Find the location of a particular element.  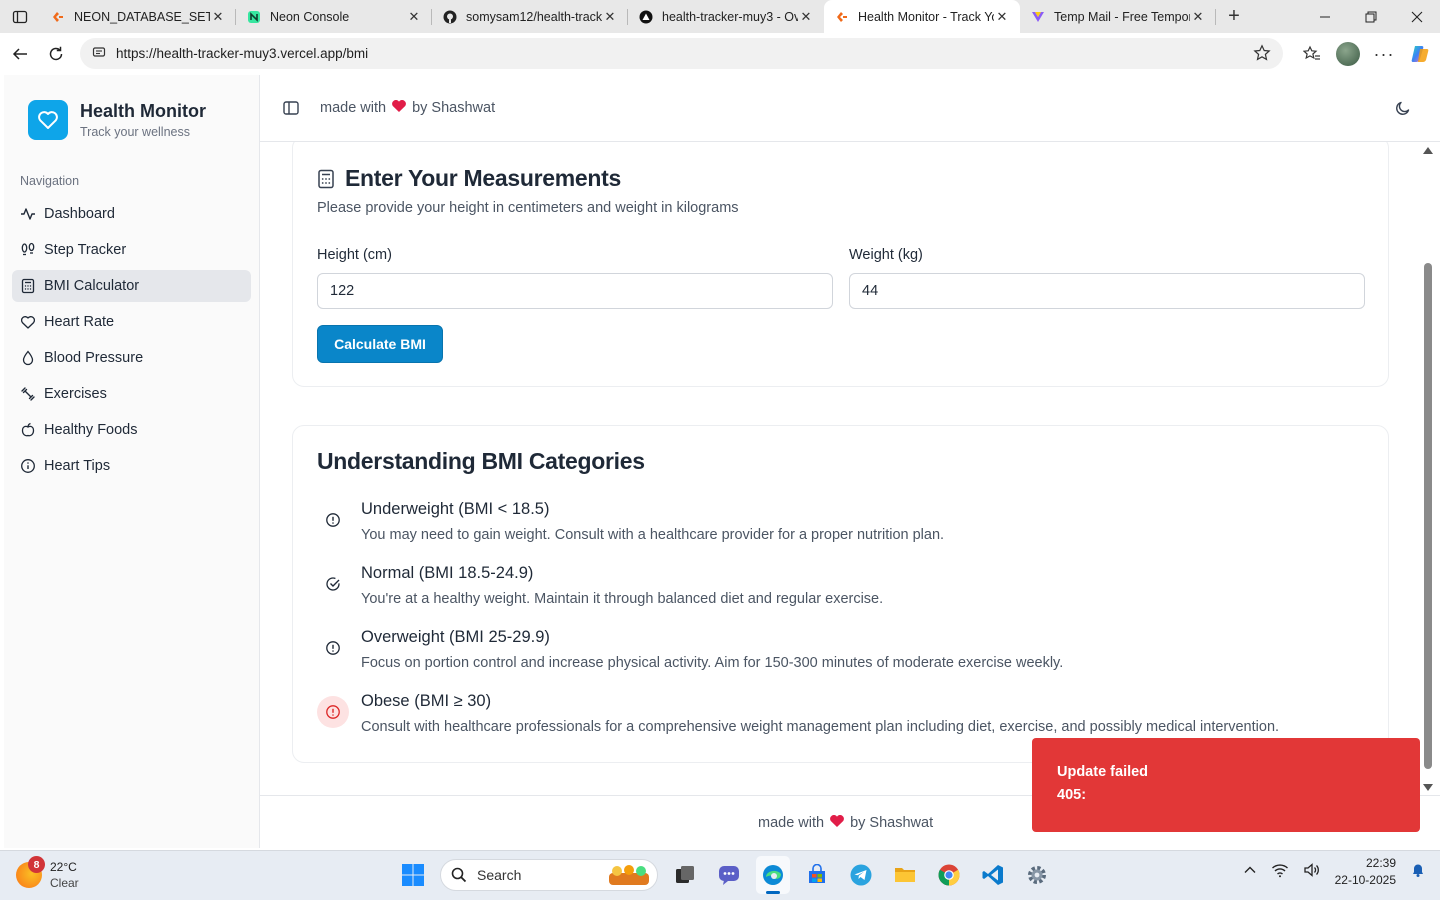

telegram-button is located at coordinates (861, 875).